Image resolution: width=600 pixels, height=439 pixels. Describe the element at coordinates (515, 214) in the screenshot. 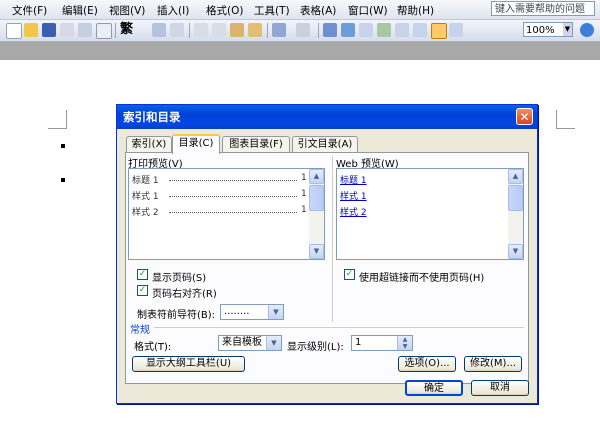

I see `web-preview-scrollbar: ▲ ▼` at that location.